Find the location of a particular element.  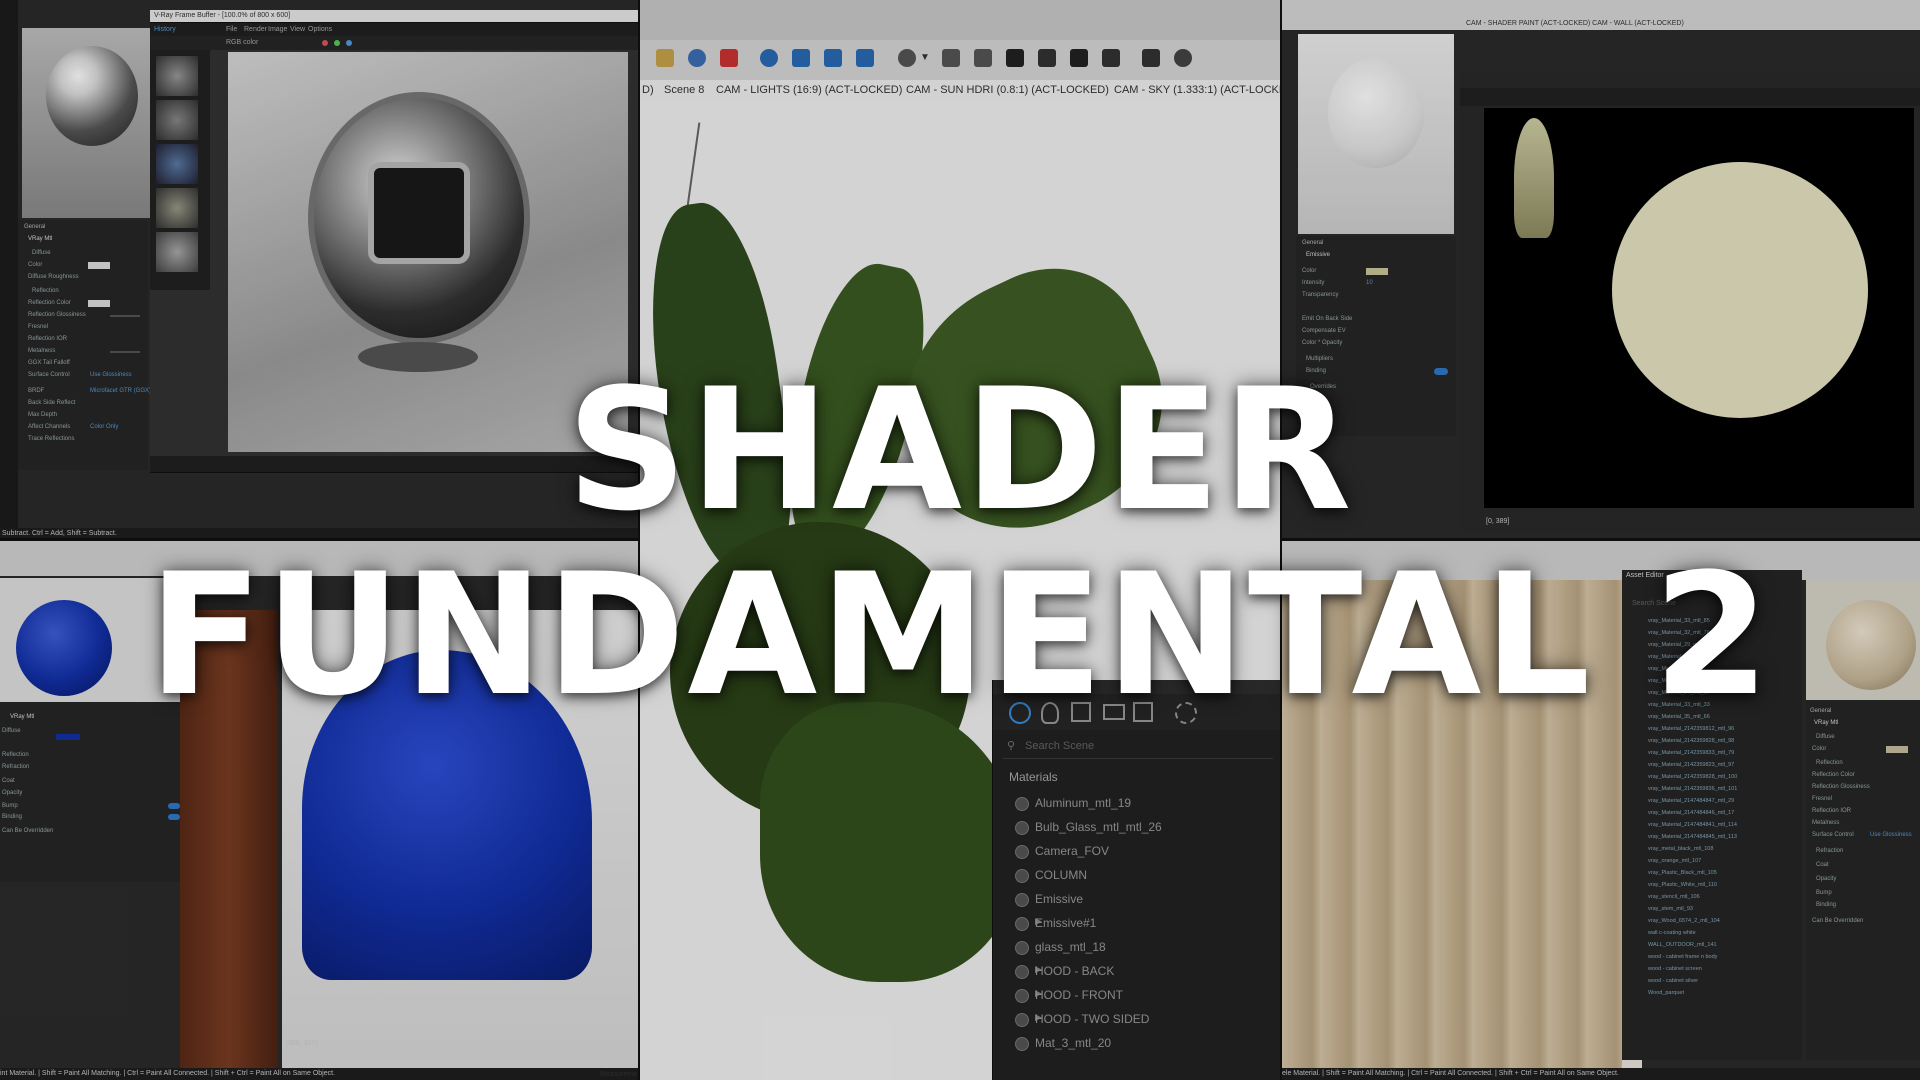

user-icon is located at coordinates (907, 58).